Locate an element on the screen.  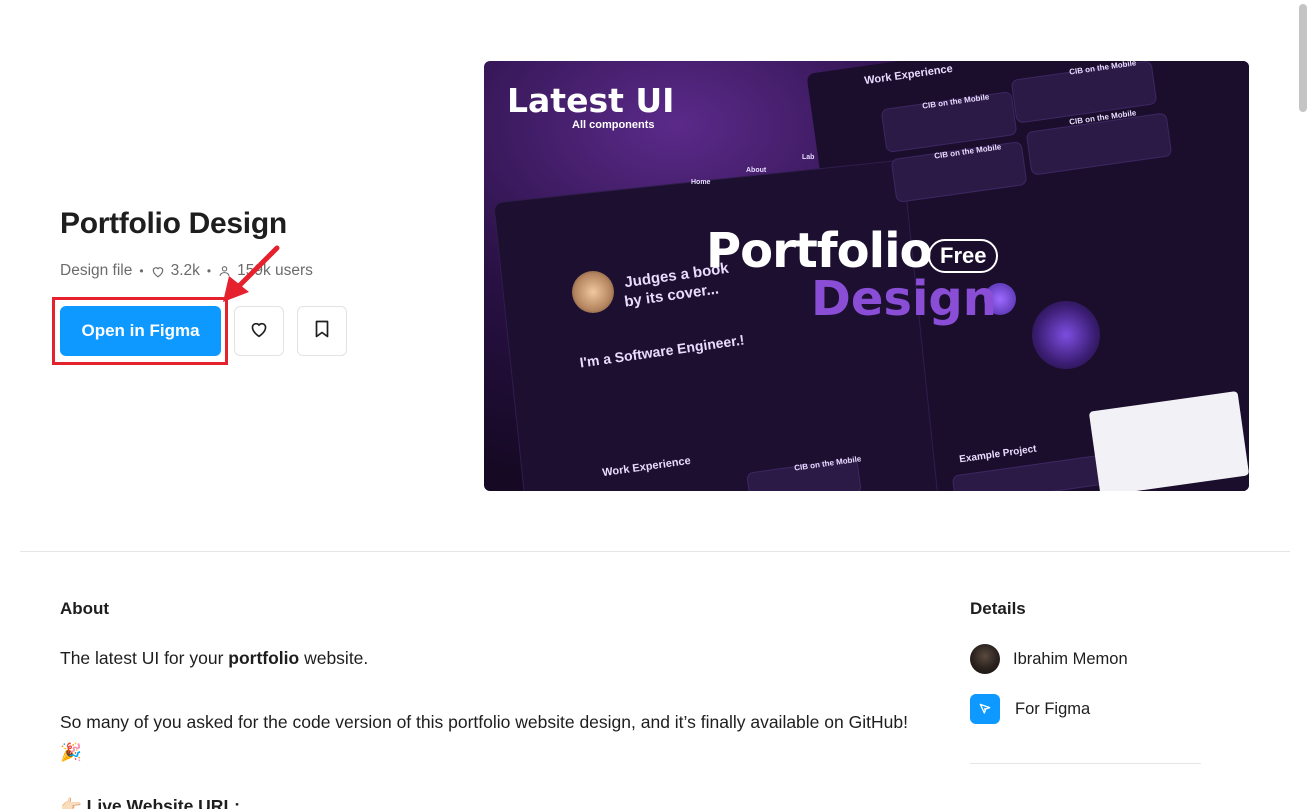
platform-row: For Figma is located at coordinates (1030, 709).